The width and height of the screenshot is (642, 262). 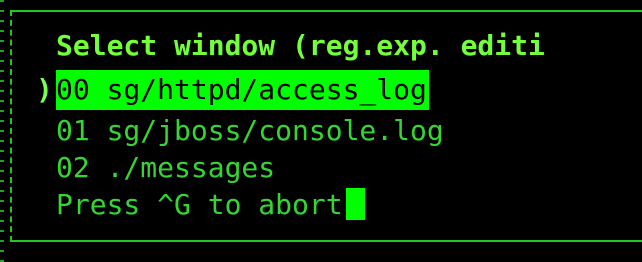 I want to click on window-item-jboss-console: 01 sg/jboss/console.log, so click(x=250, y=131).